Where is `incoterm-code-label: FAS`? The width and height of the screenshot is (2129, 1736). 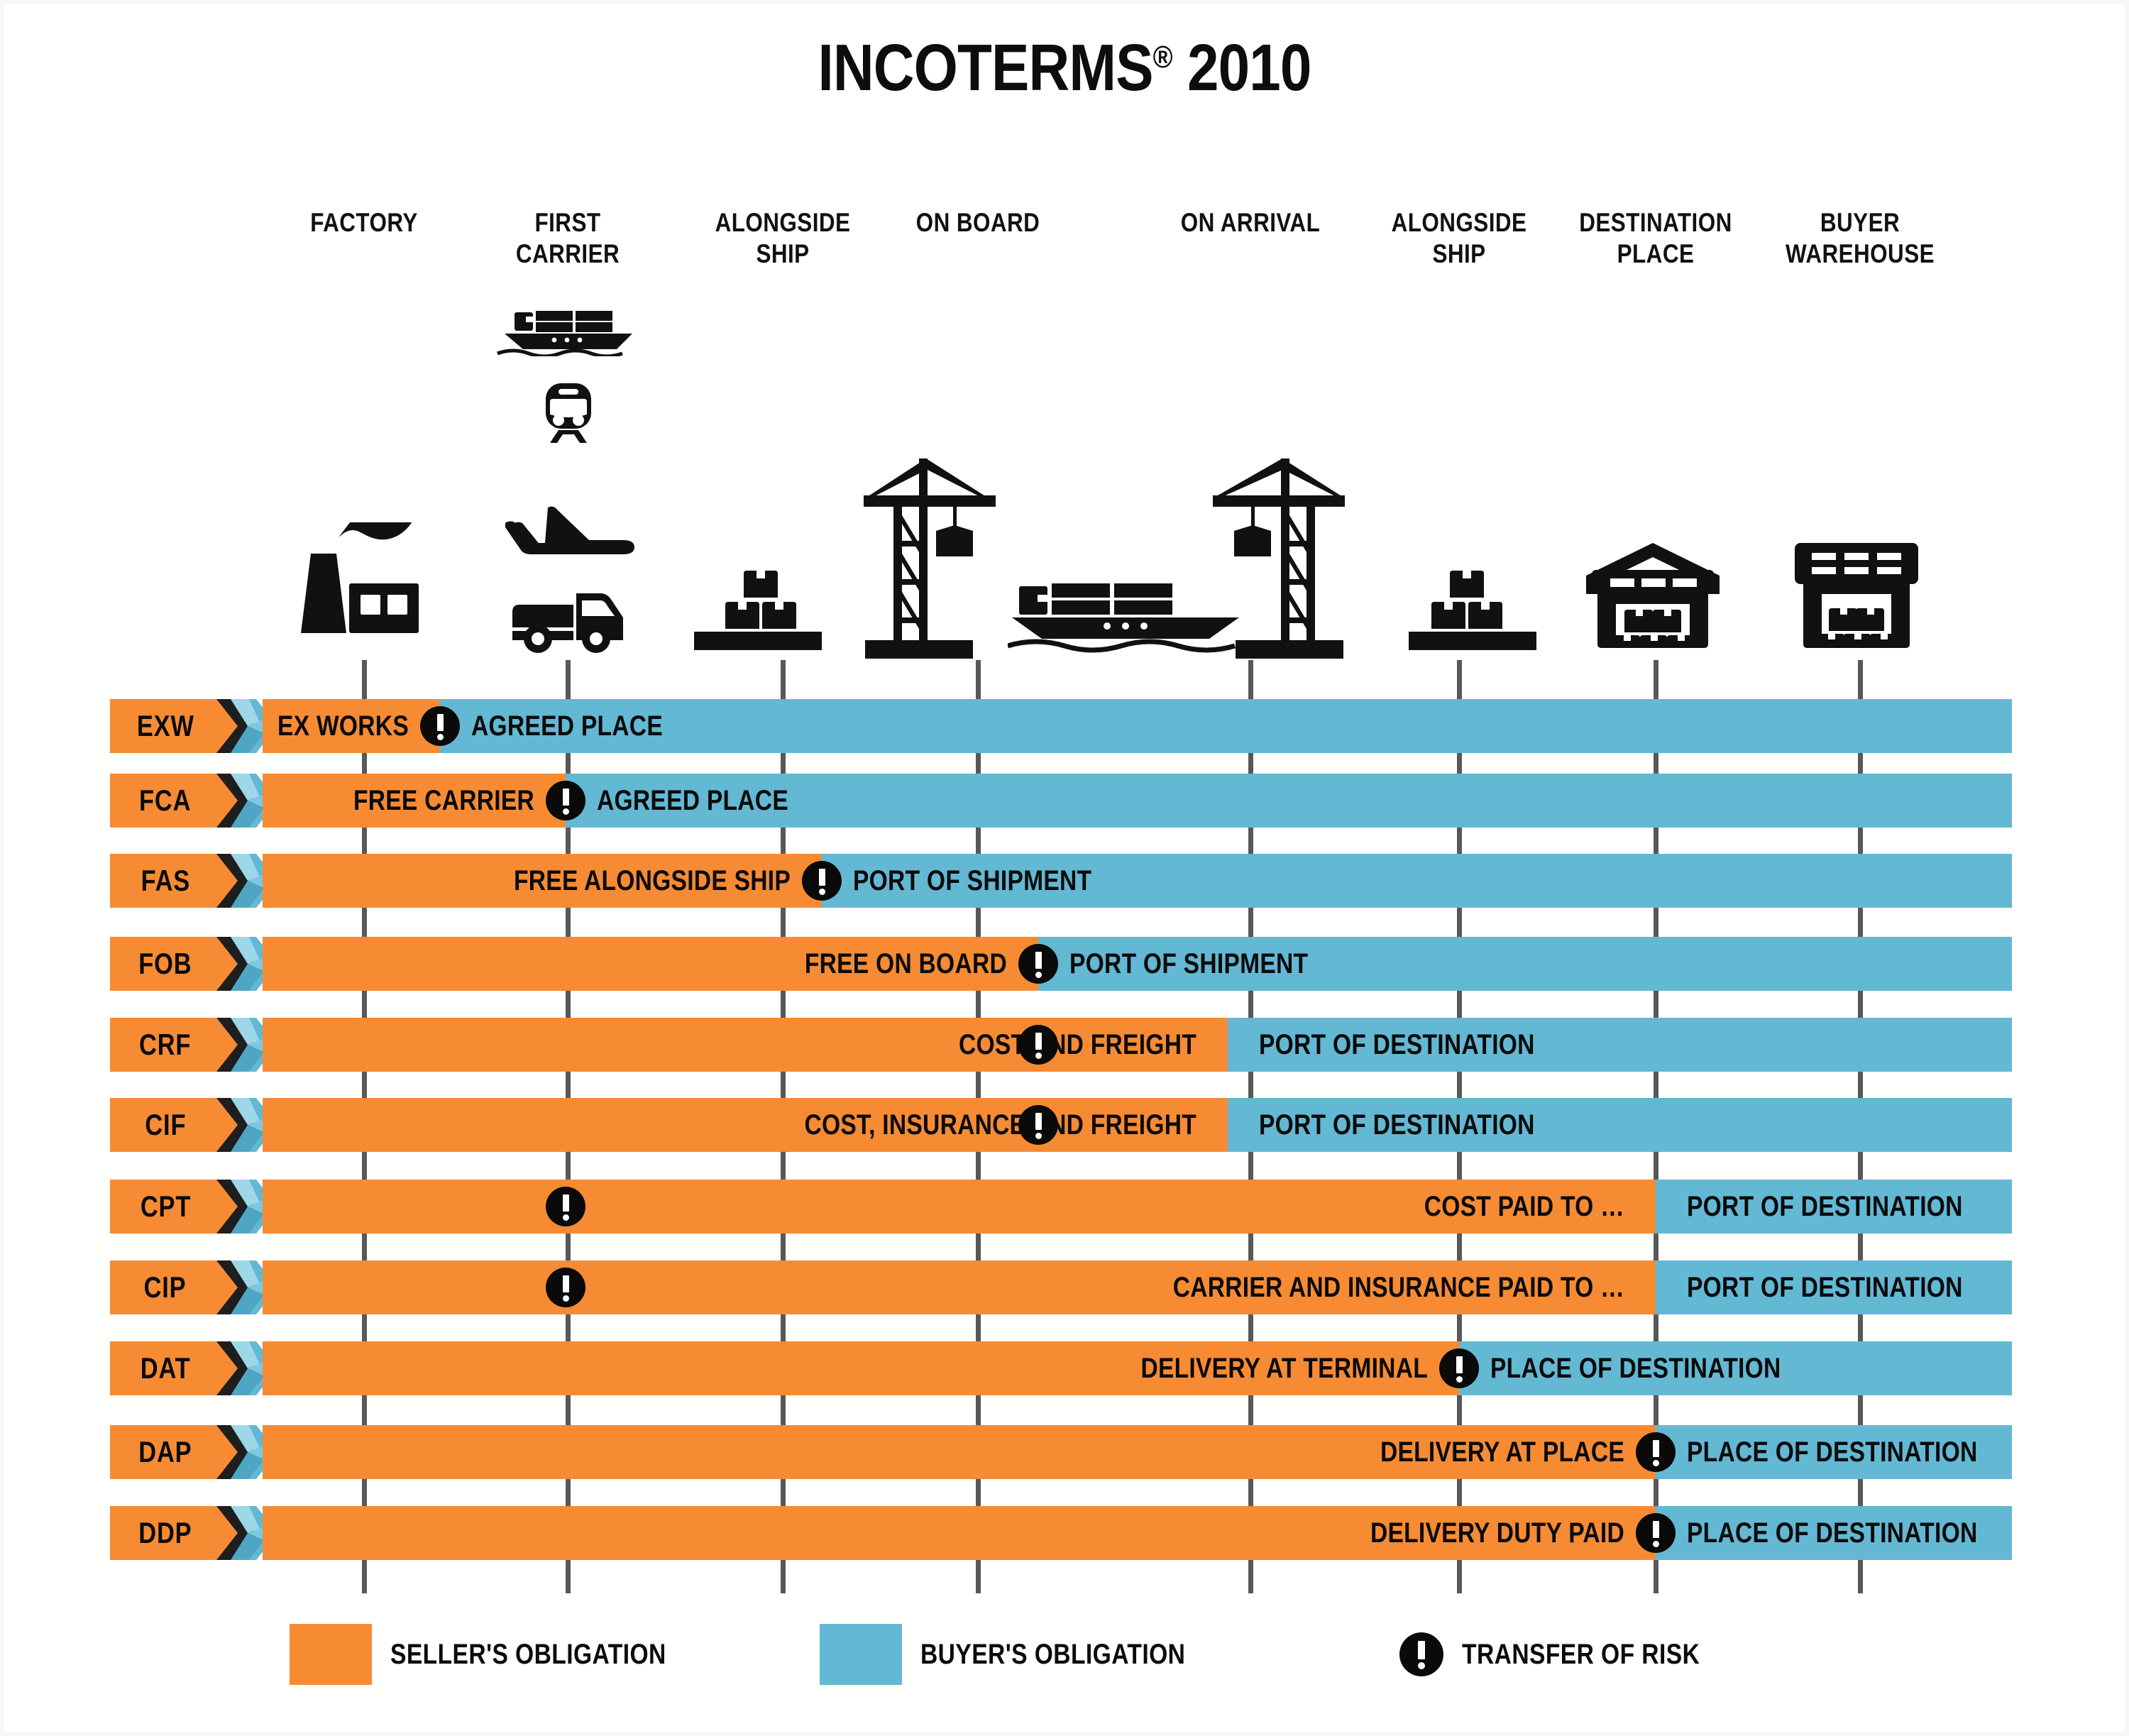
incoterm-code-label: FAS is located at coordinates (165, 880).